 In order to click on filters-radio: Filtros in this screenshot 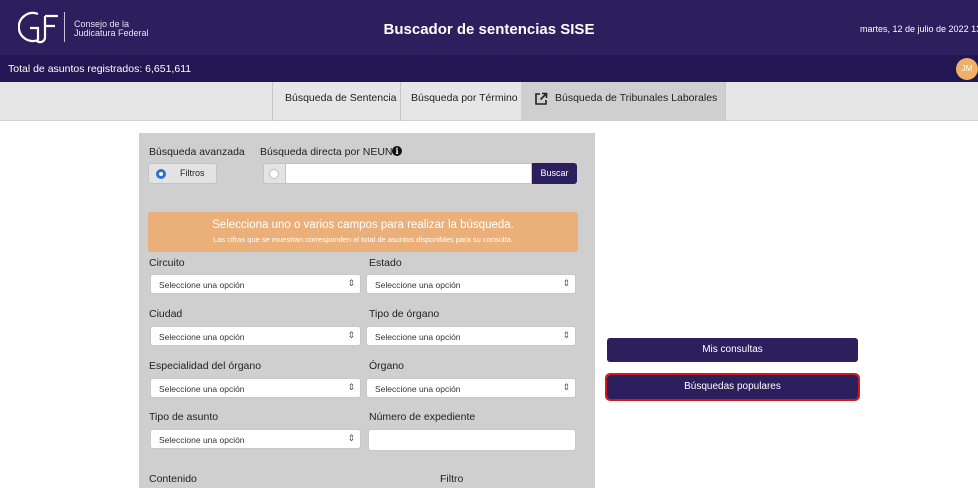, I will do `click(182, 173)`.